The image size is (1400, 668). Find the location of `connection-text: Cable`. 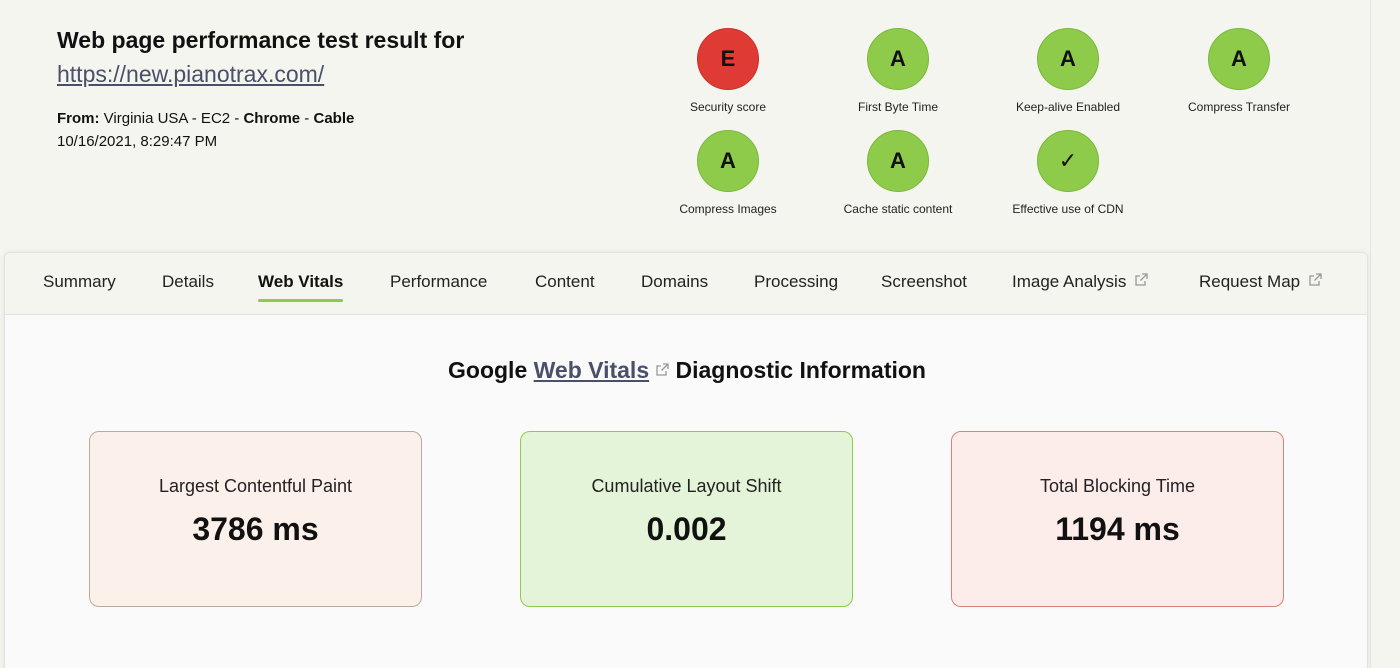

connection-text: Cable is located at coordinates (334, 118).